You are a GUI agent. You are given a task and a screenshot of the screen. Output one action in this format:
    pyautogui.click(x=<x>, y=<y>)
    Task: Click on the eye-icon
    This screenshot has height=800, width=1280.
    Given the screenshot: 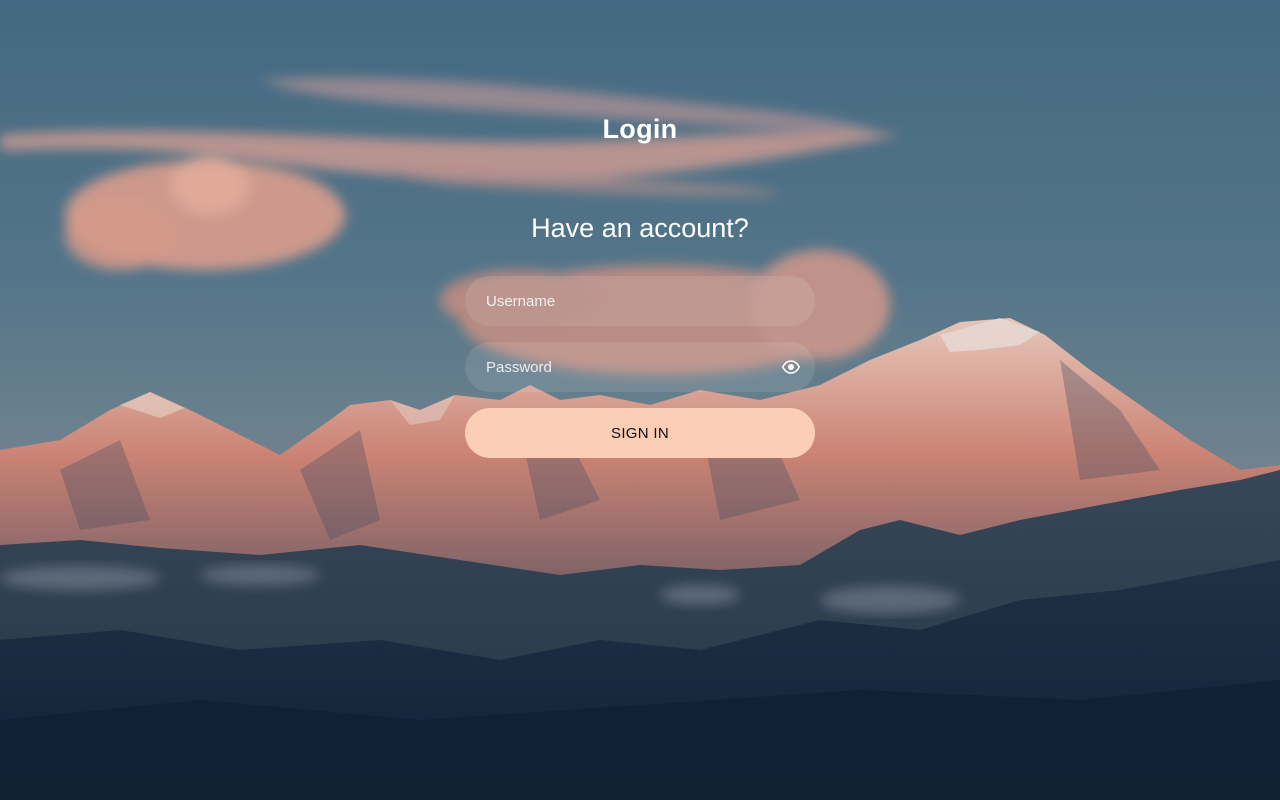 What is the action you would take?
    pyautogui.click(x=791, y=367)
    